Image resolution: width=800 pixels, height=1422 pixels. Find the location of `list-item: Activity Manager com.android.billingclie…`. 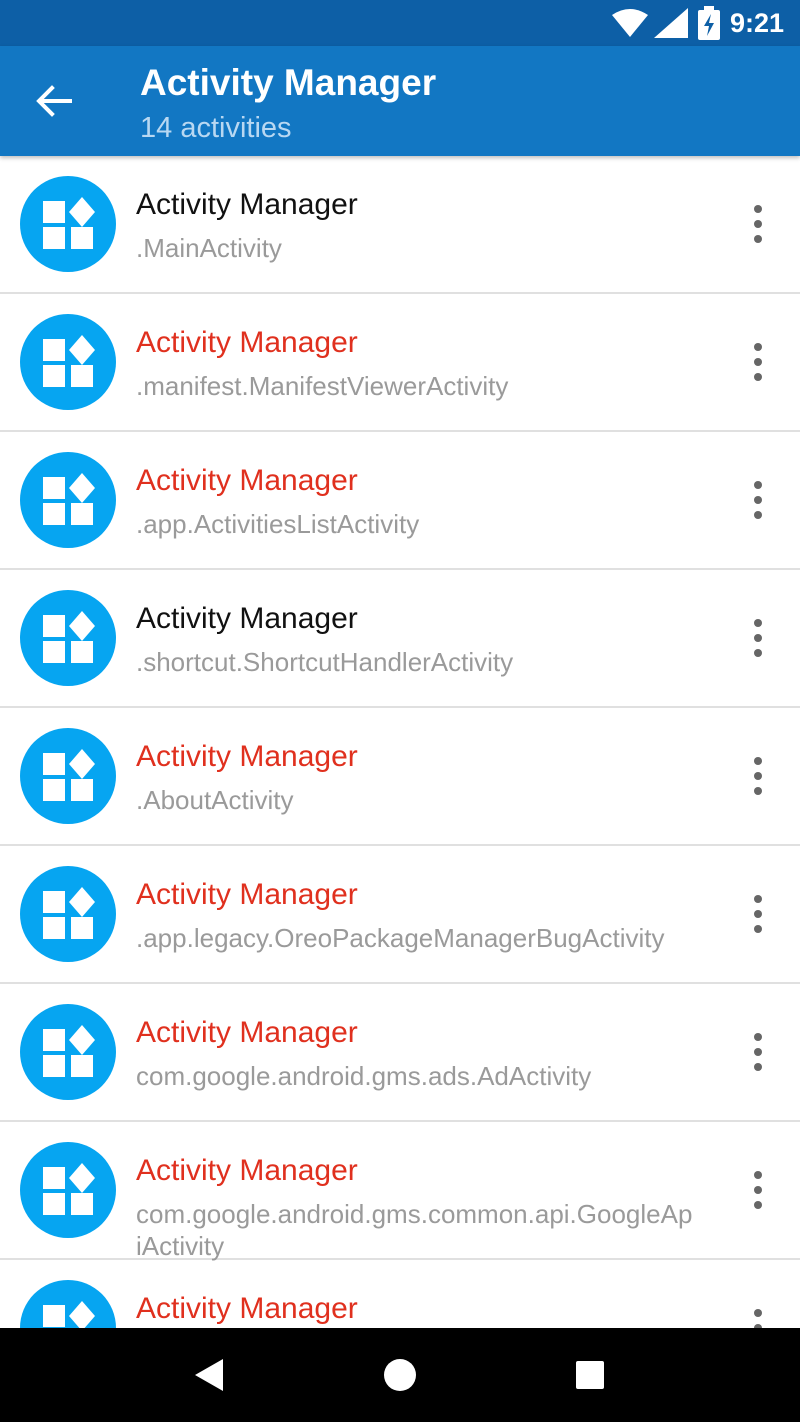

list-item: Activity Manager com.android.billingclie… is located at coordinates (400, 1294).